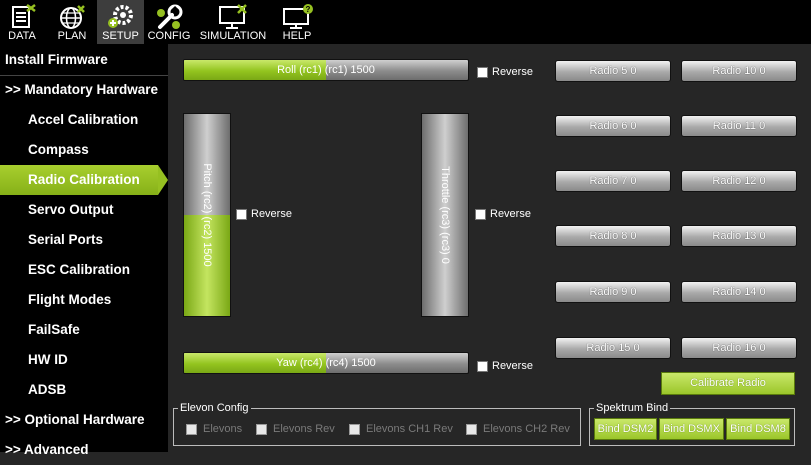 This screenshot has height=465, width=811. I want to click on toolbar-plan-button: PLAN, so click(72, 22).